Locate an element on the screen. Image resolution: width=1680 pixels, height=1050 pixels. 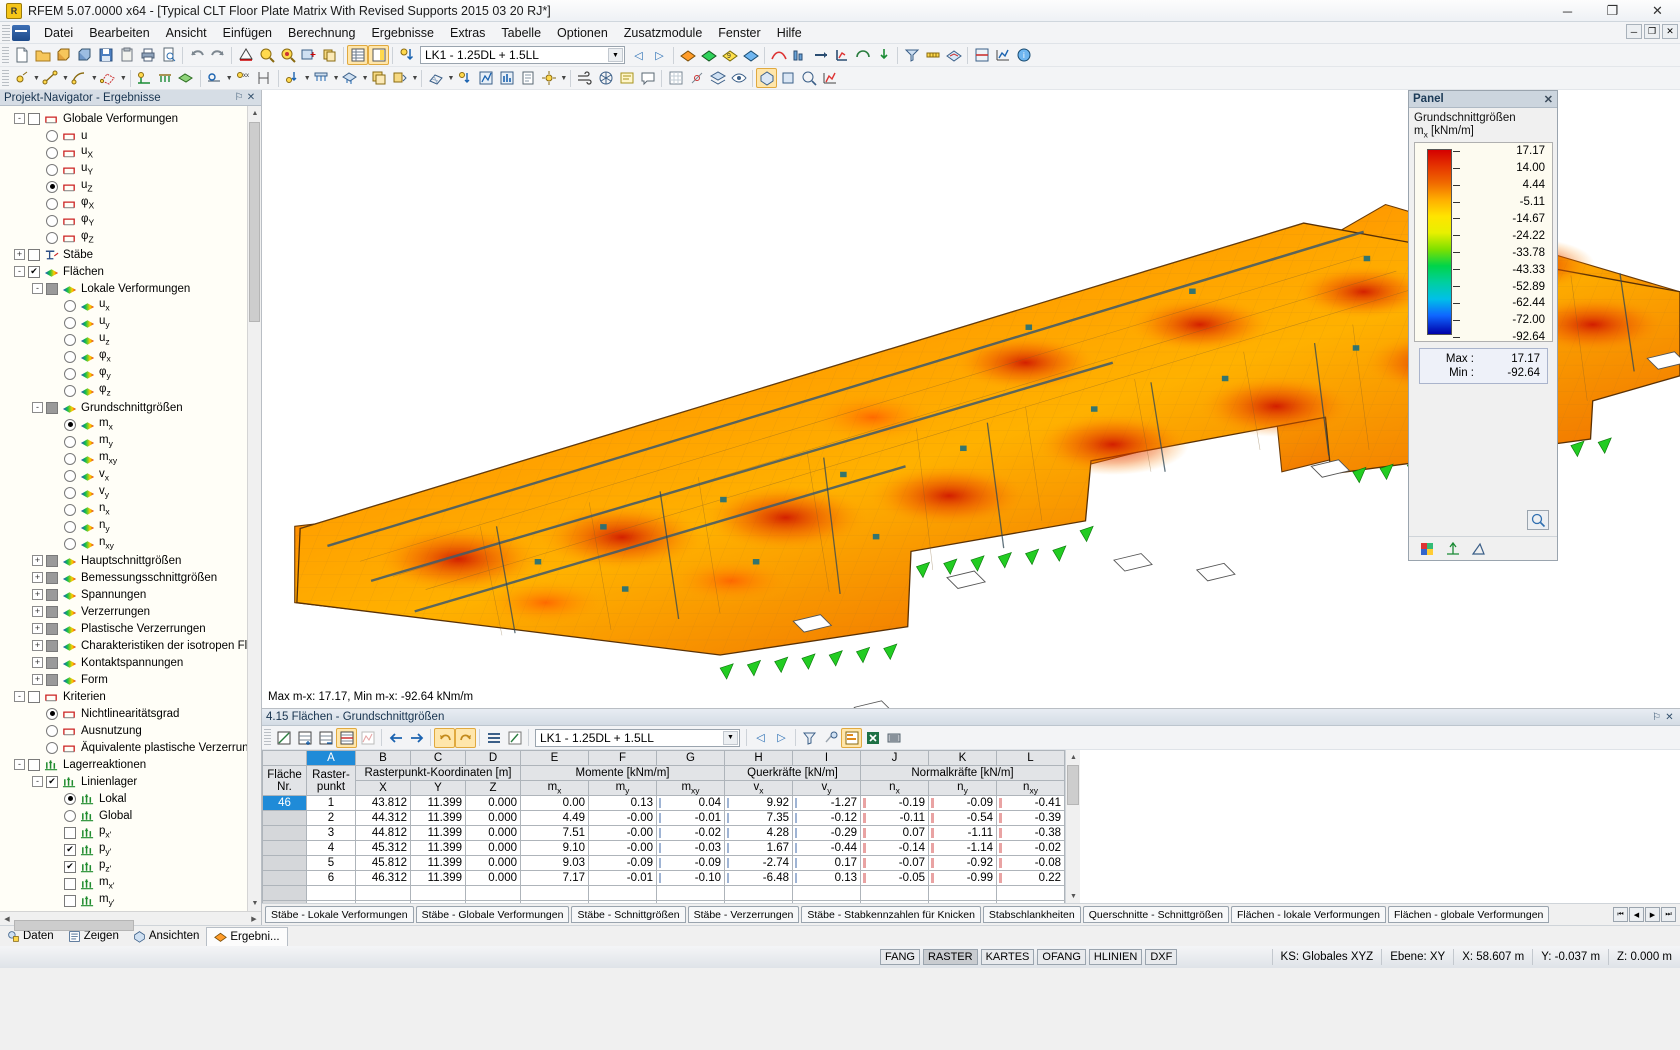
results-next-case-icon: ▷ is located at coordinates (781, 738).